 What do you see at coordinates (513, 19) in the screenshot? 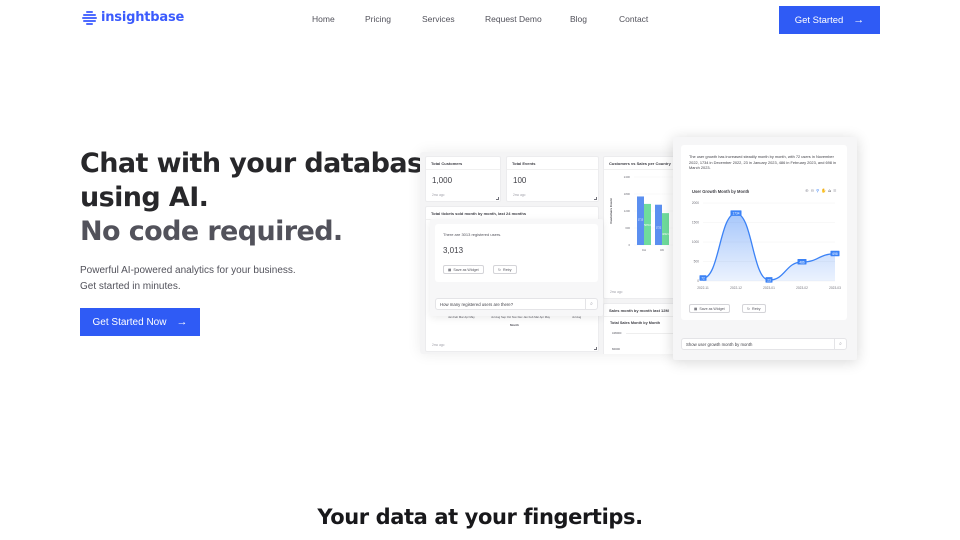
I see `nav-request-demo: Request Demo` at bounding box center [513, 19].